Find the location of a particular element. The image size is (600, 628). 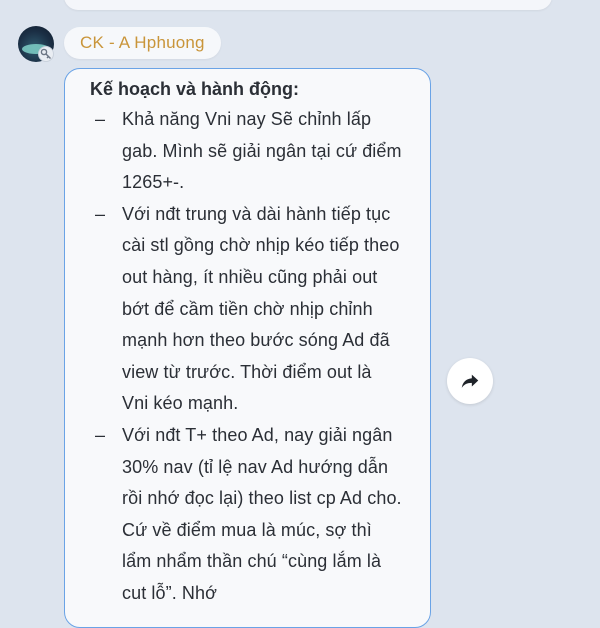

share-arrow-icon is located at coordinates (470, 381).